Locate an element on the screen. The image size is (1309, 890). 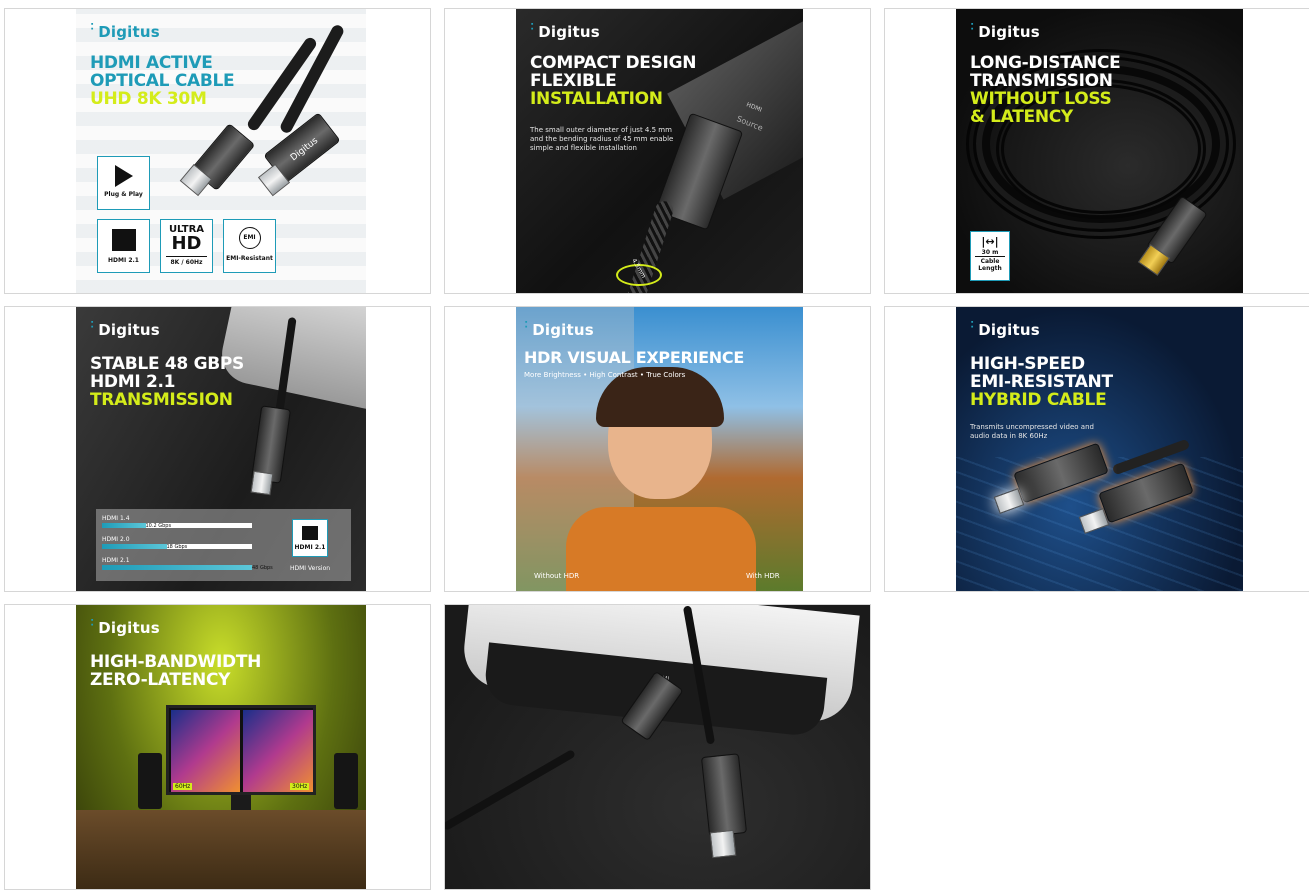
speed-value-label: 10.2 Gbps is located at coordinates (158, 526).